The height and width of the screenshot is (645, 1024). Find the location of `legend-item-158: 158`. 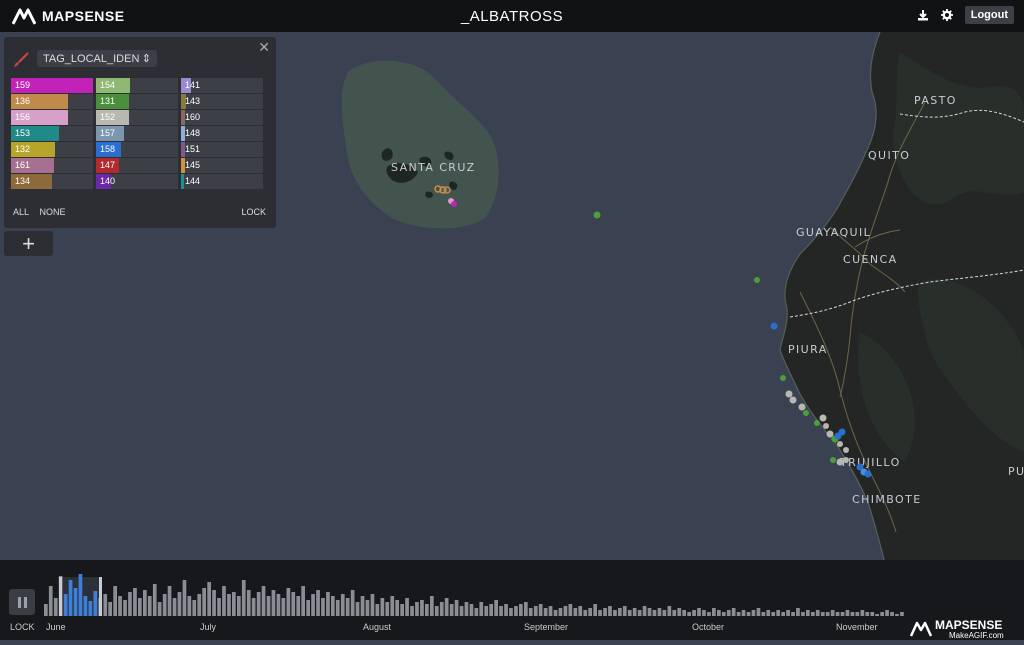

legend-item-158: 158 is located at coordinates (137, 149).